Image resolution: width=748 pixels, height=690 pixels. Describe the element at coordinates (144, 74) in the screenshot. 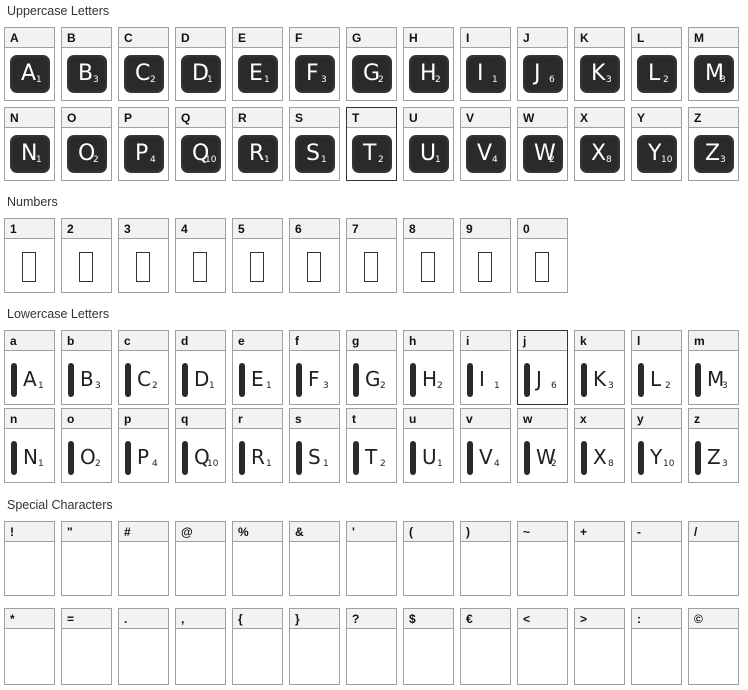

I see `letter-tile: C2` at that location.